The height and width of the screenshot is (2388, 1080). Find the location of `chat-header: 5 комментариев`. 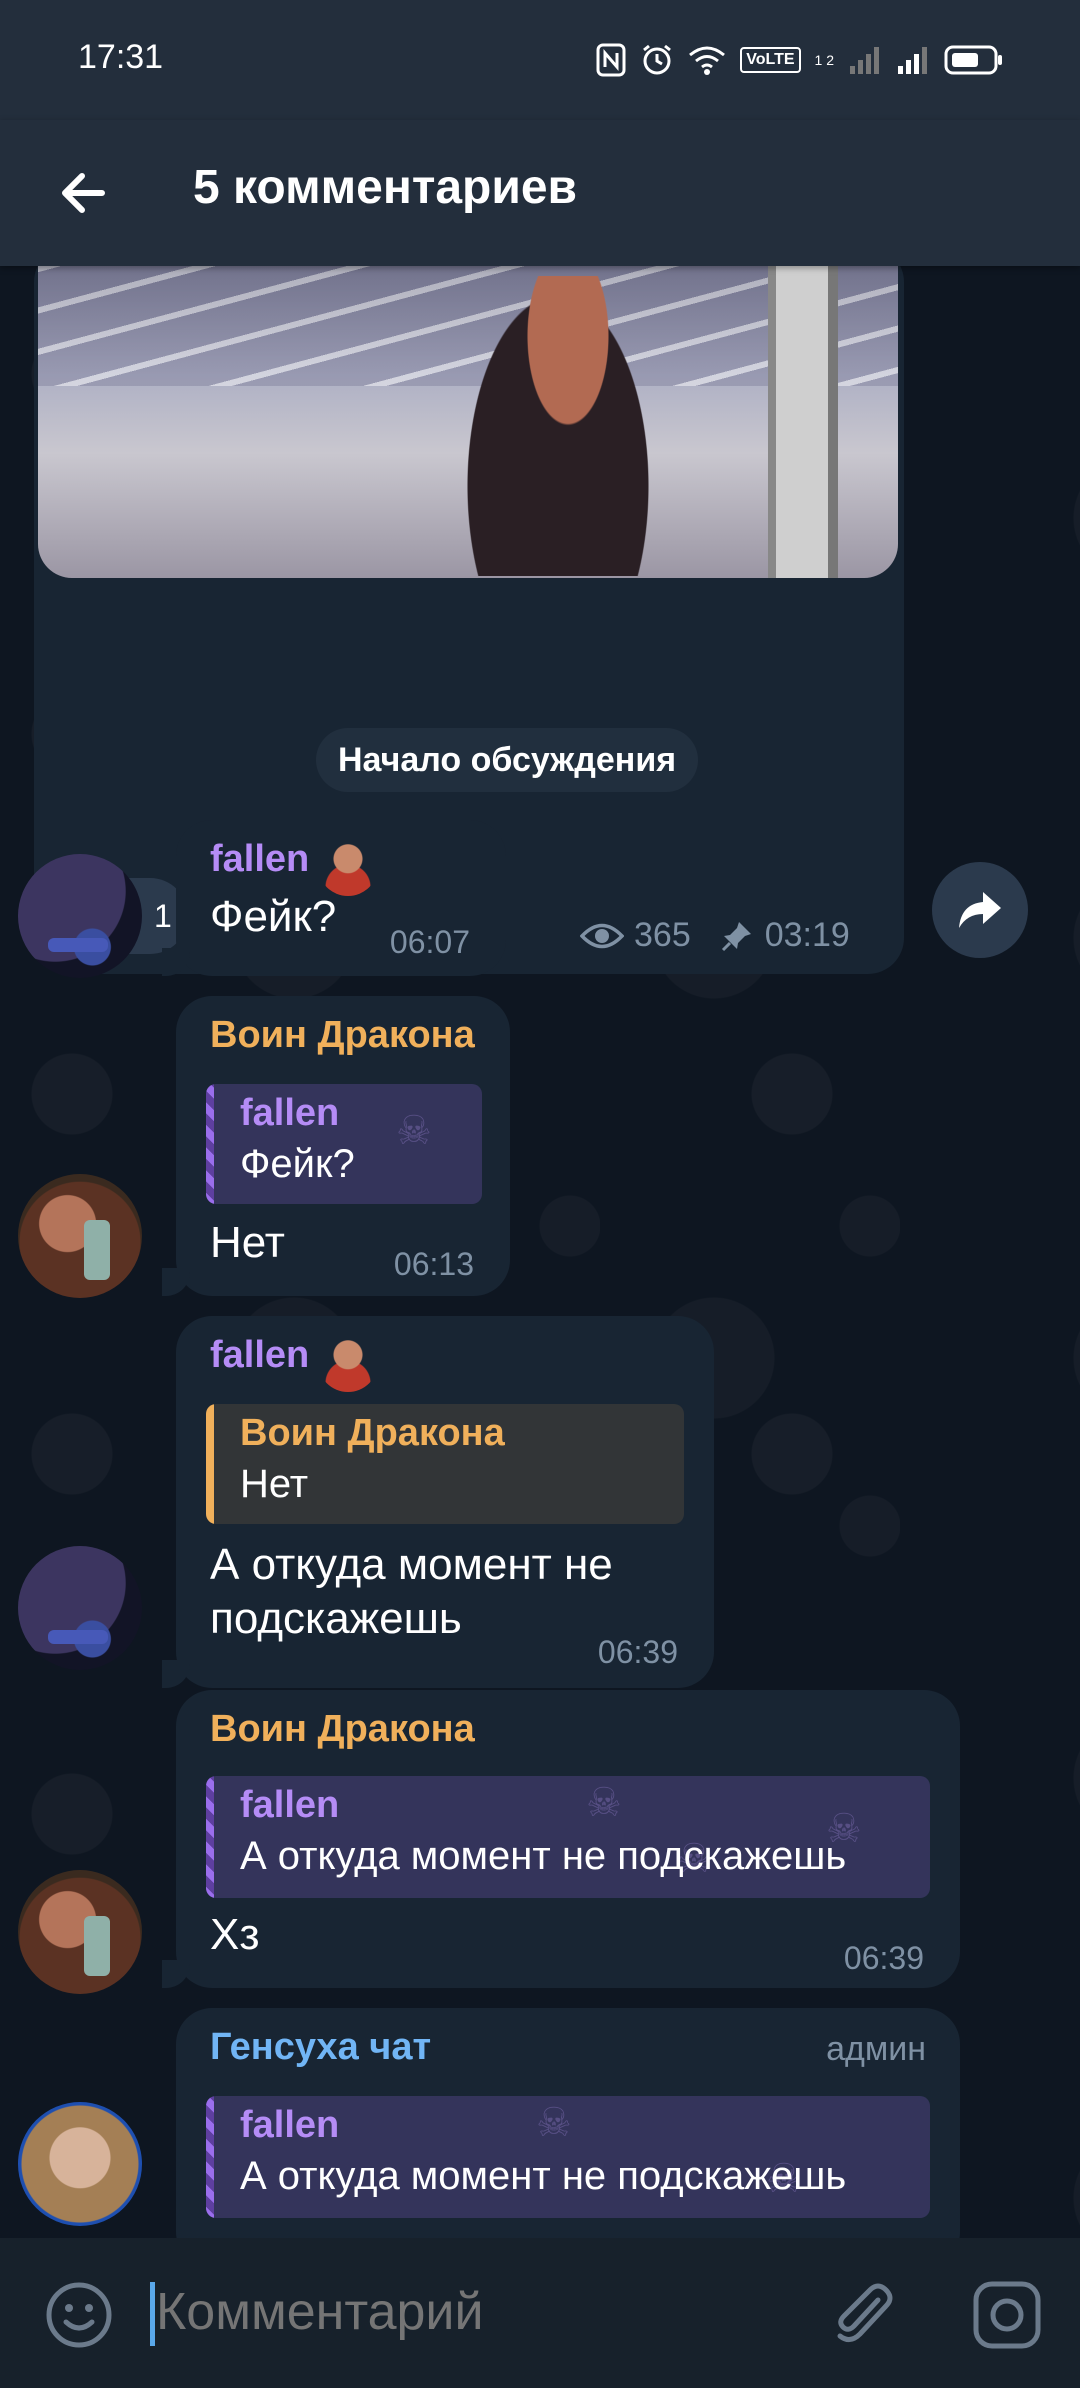

chat-header: 5 комментариев is located at coordinates (540, 193).